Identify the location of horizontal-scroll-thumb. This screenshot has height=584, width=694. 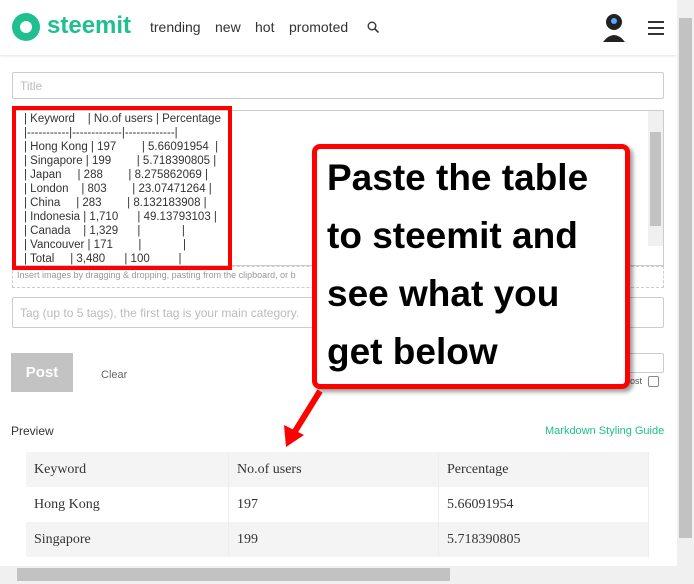
(233, 574).